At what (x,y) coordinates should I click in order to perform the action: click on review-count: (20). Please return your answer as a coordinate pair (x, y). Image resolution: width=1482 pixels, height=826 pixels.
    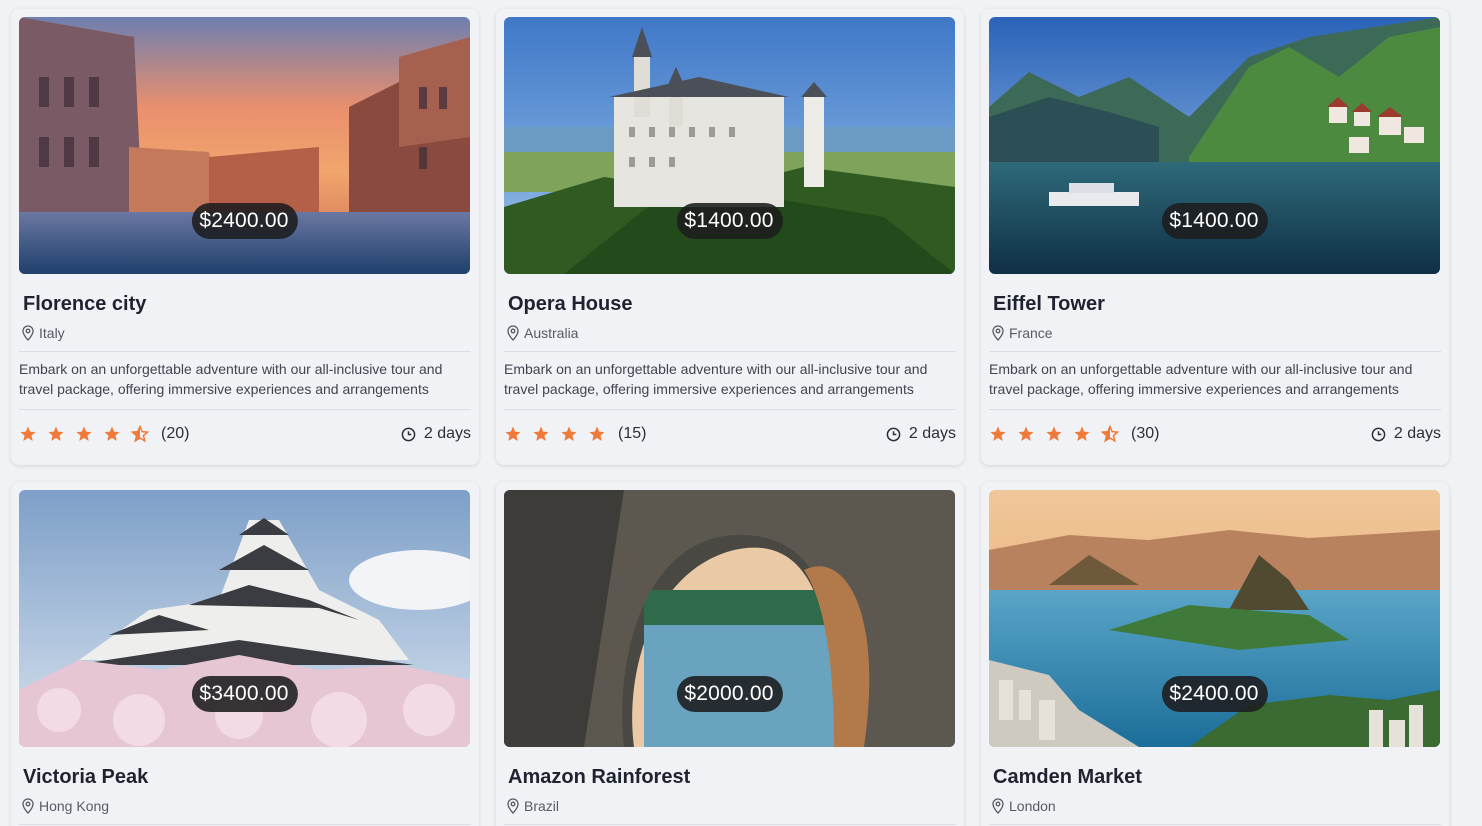
    Looking at the image, I should click on (175, 433).